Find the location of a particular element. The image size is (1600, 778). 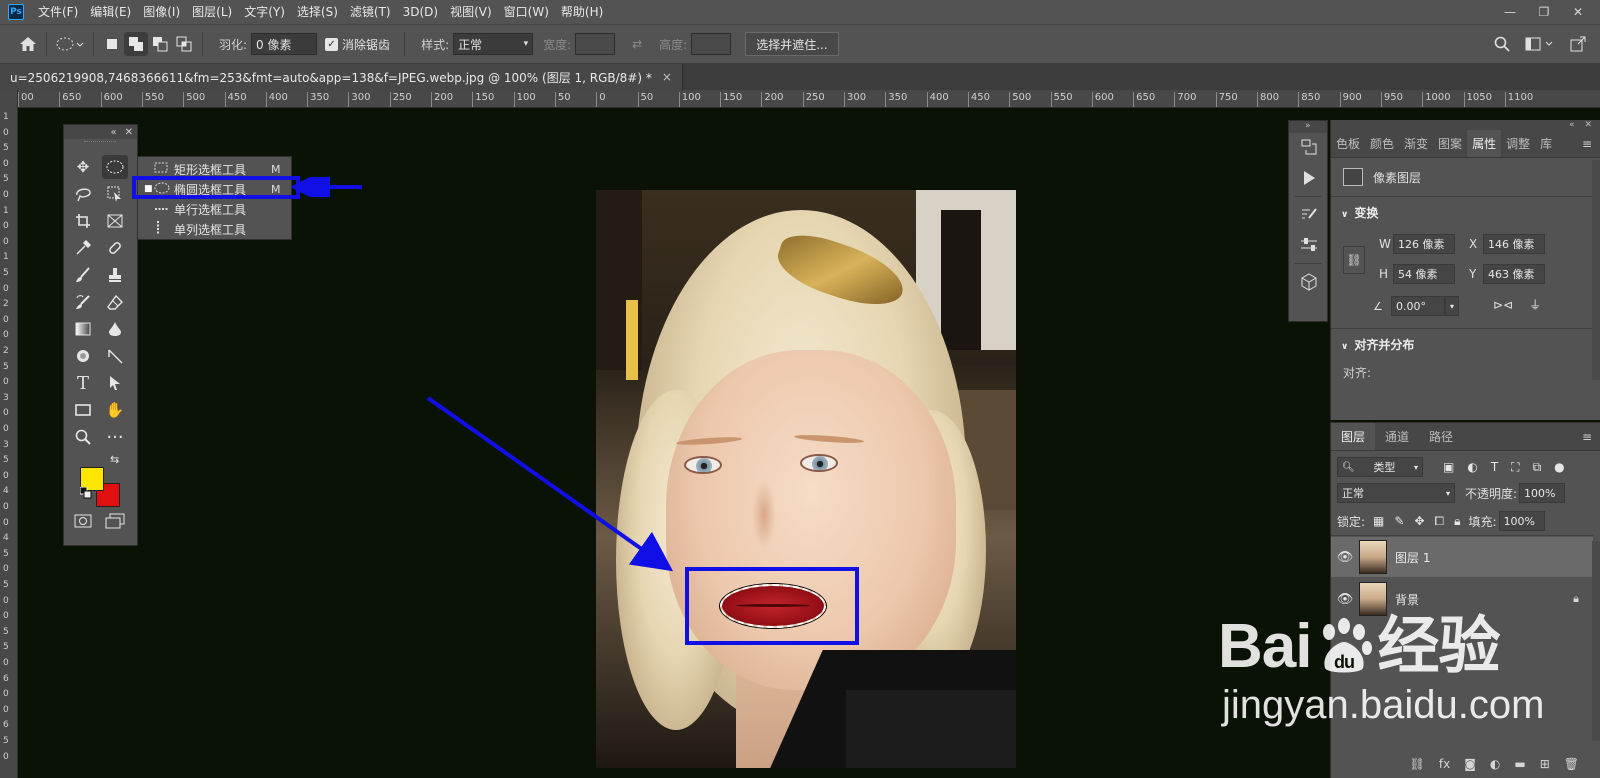

lock-all-icon: 🔒︎ is located at coordinates (1457, 521).